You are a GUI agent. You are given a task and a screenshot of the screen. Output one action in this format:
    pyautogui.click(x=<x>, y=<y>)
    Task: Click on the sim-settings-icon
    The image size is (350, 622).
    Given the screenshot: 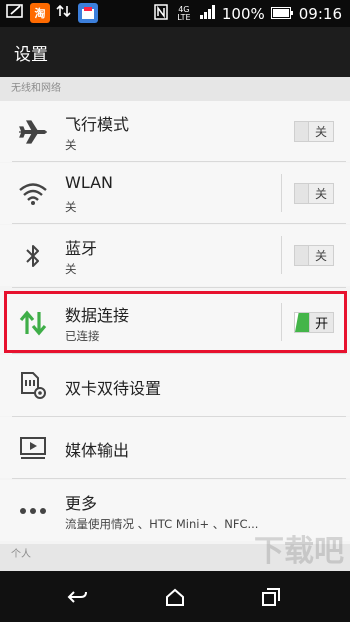 What is the action you would take?
    pyautogui.click(x=33, y=386)
    